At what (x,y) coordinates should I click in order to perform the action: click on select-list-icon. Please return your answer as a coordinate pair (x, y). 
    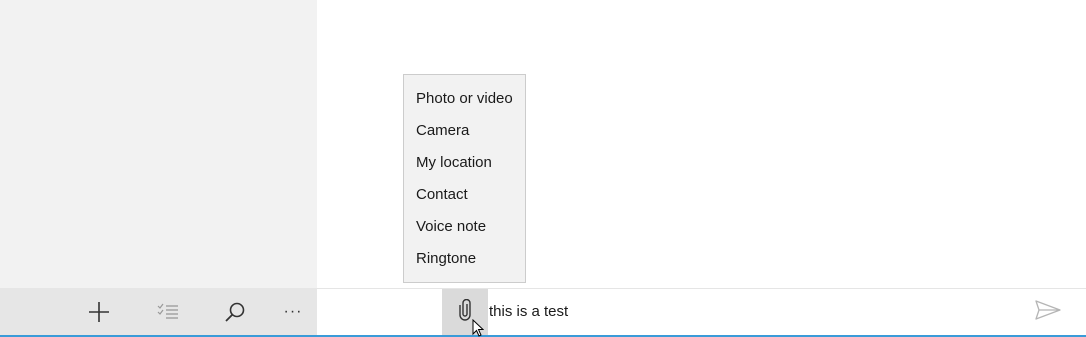
    Looking at the image, I should click on (168, 312).